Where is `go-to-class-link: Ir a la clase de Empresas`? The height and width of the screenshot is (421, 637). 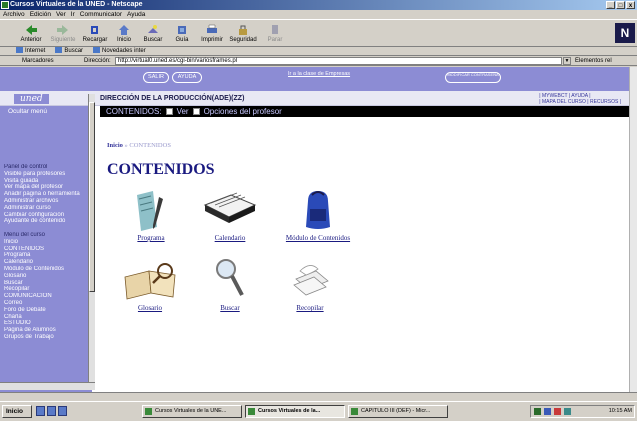 go-to-class-link: Ir a la clase de Empresas is located at coordinates (319, 74).